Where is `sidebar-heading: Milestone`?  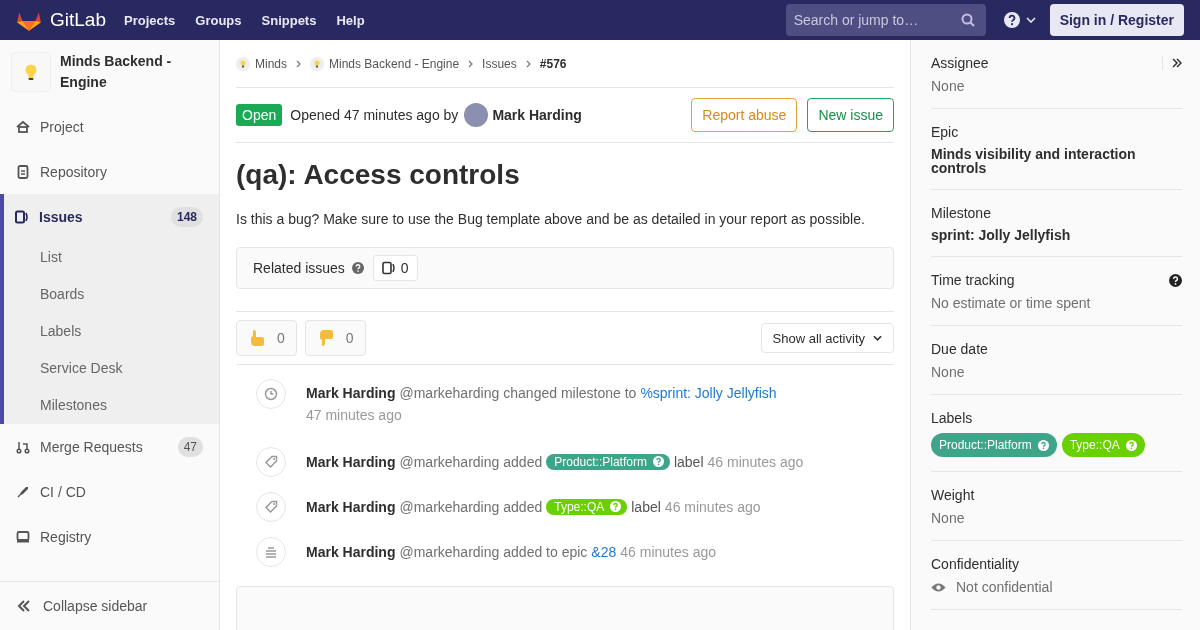
sidebar-heading: Milestone is located at coordinates (961, 213).